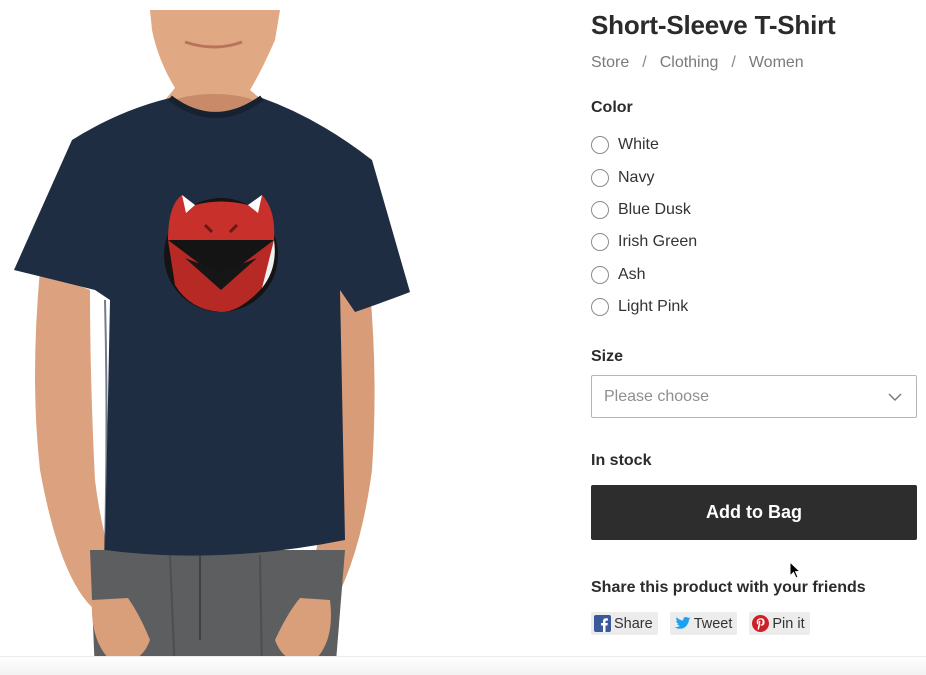  What do you see at coordinates (761, 623) in the screenshot?
I see `pinterest-icon` at bounding box center [761, 623].